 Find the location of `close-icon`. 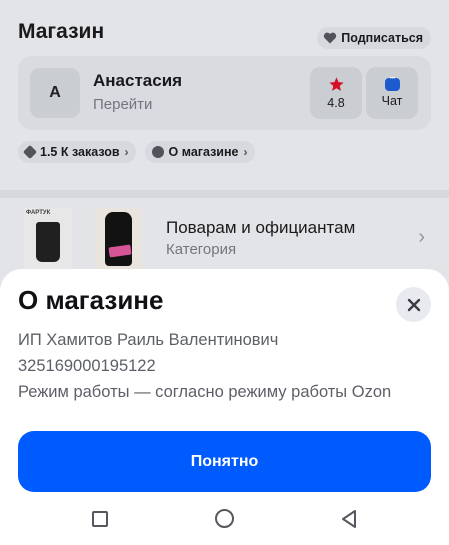

close-icon is located at coordinates (413, 304).